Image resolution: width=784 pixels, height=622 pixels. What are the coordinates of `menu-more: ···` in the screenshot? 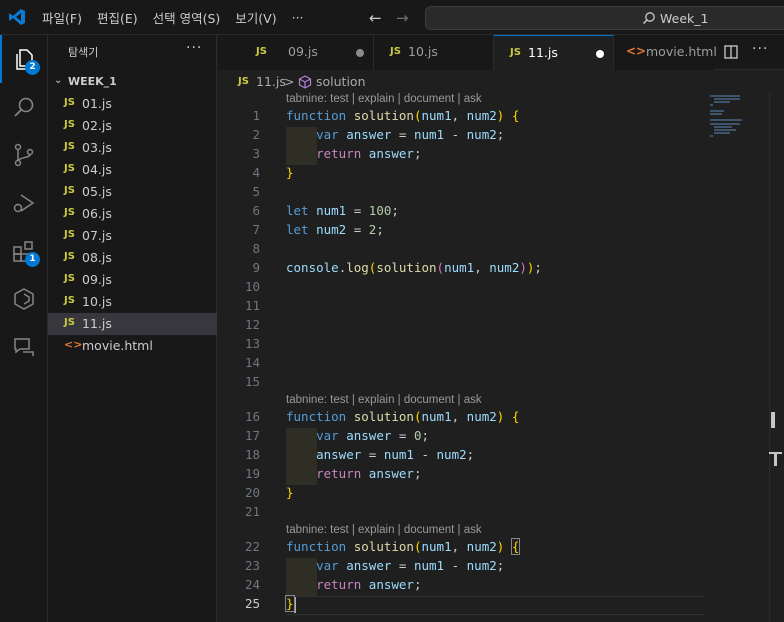 It's located at (298, 17).